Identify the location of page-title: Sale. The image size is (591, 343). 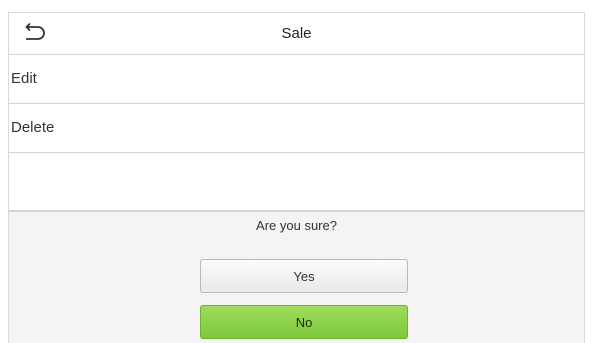
(296, 33).